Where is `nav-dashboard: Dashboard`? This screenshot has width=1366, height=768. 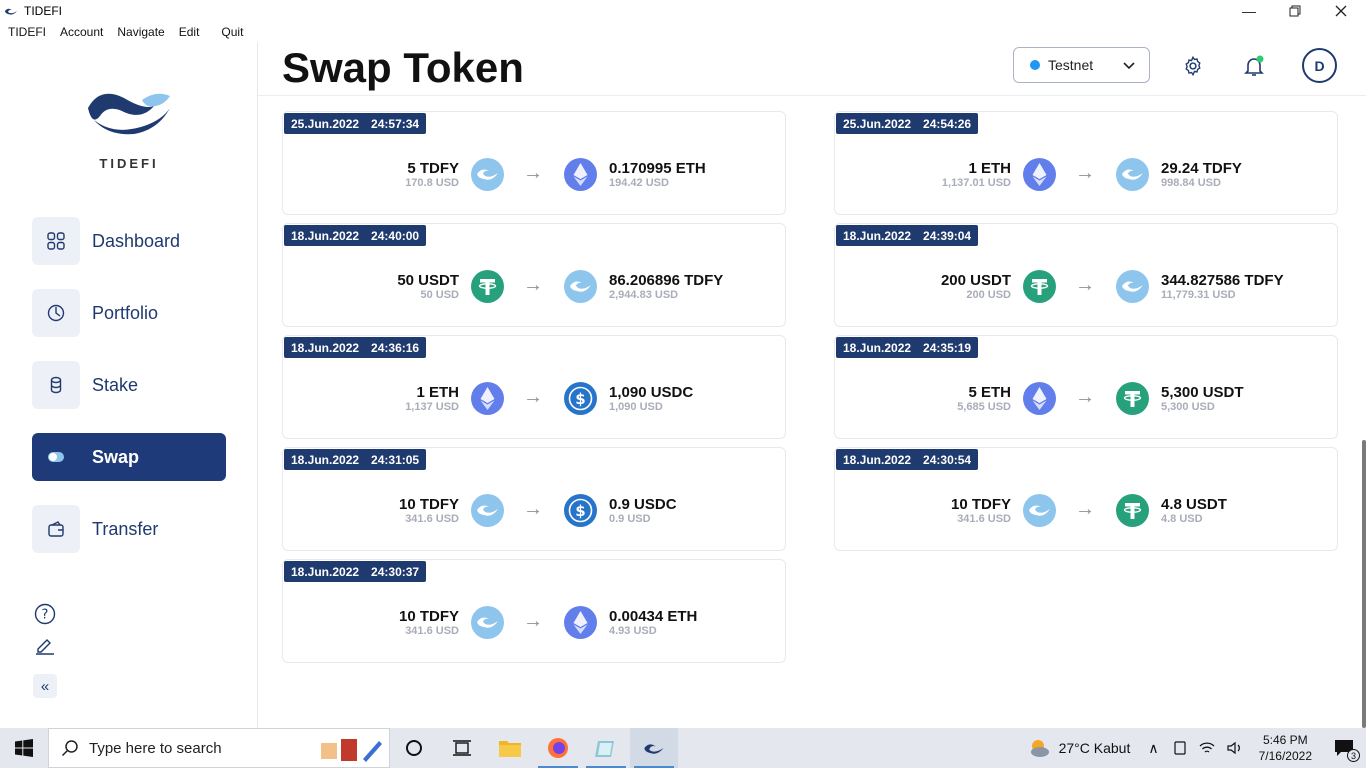
nav-dashboard: Dashboard is located at coordinates (129, 241).